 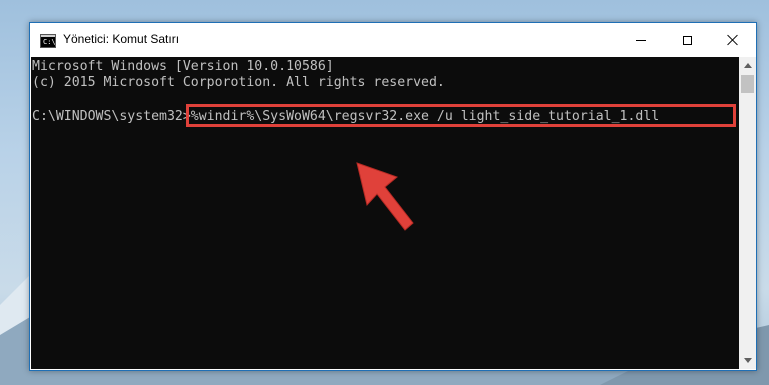 I want to click on scroll-up-button, so click(x=747, y=65).